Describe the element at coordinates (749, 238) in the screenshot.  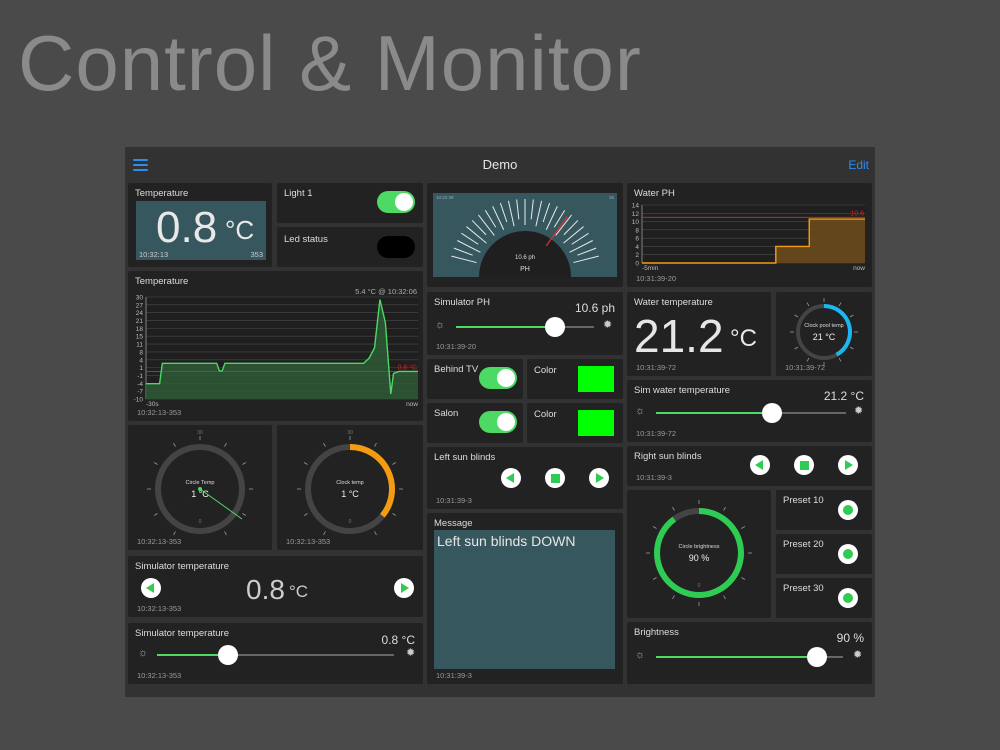
I see `water-ph-chart: 1412108 642 0 10.6 -5min now` at that location.